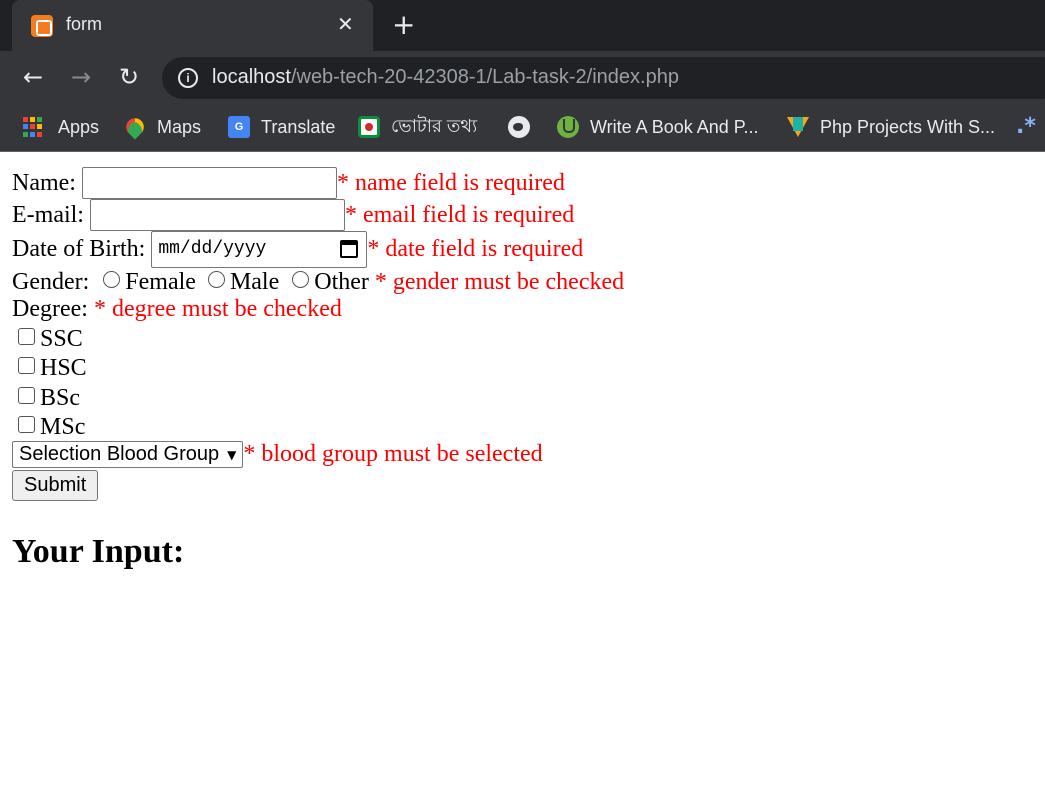 The image size is (1045, 799). Describe the element at coordinates (499, 282) in the screenshot. I see `gender-error: * gender must be checked` at that location.